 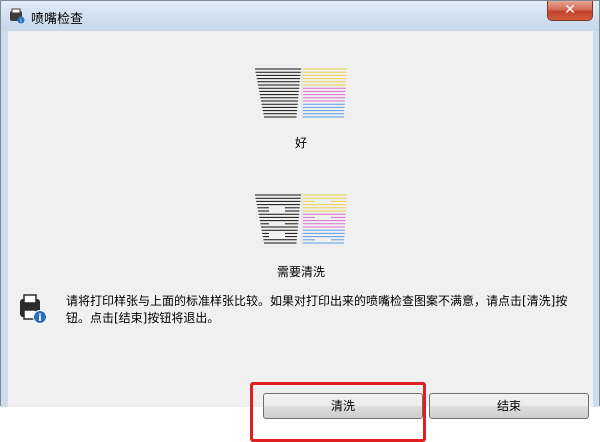 What do you see at coordinates (57, 19) in the screenshot?
I see `window-title: 喷嘴检查` at bounding box center [57, 19].